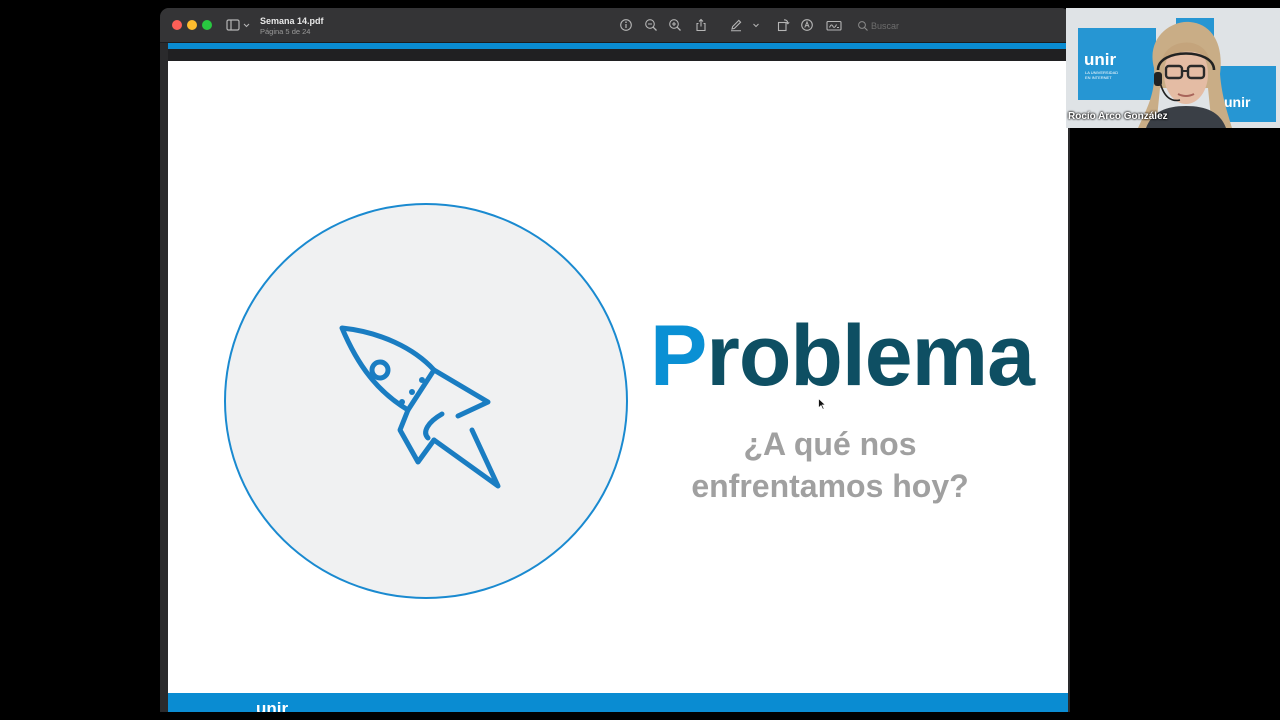 Image resolution: width=1280 pixels, height=720 pixels. Describe the element at coordinates (830, 486) in the screenshot. I see `subtitle-line-2: enfrentamos hoy?` at that location.